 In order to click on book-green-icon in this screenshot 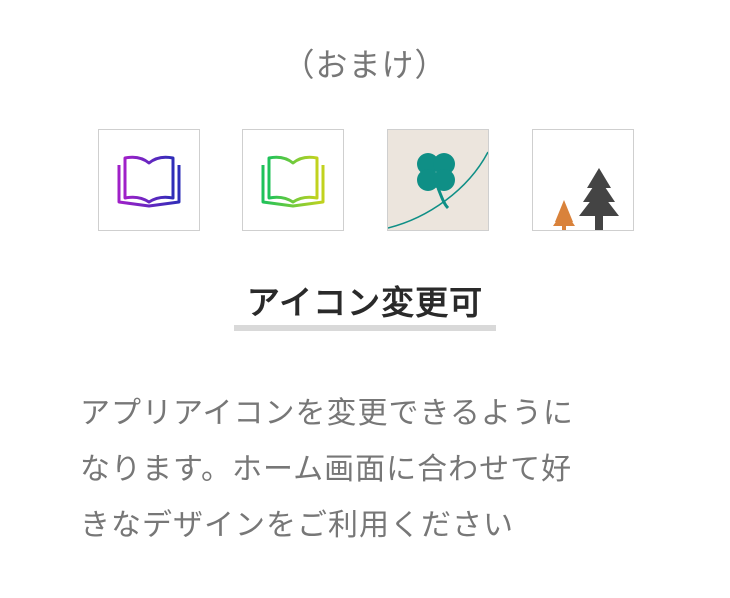, I will do `click(293, 181)`.